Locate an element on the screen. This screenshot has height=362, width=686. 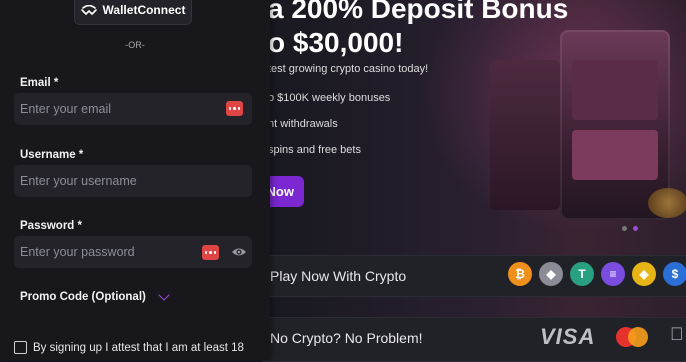
promo-bullet: nt withdrawals is located at coordinates (303, 124).